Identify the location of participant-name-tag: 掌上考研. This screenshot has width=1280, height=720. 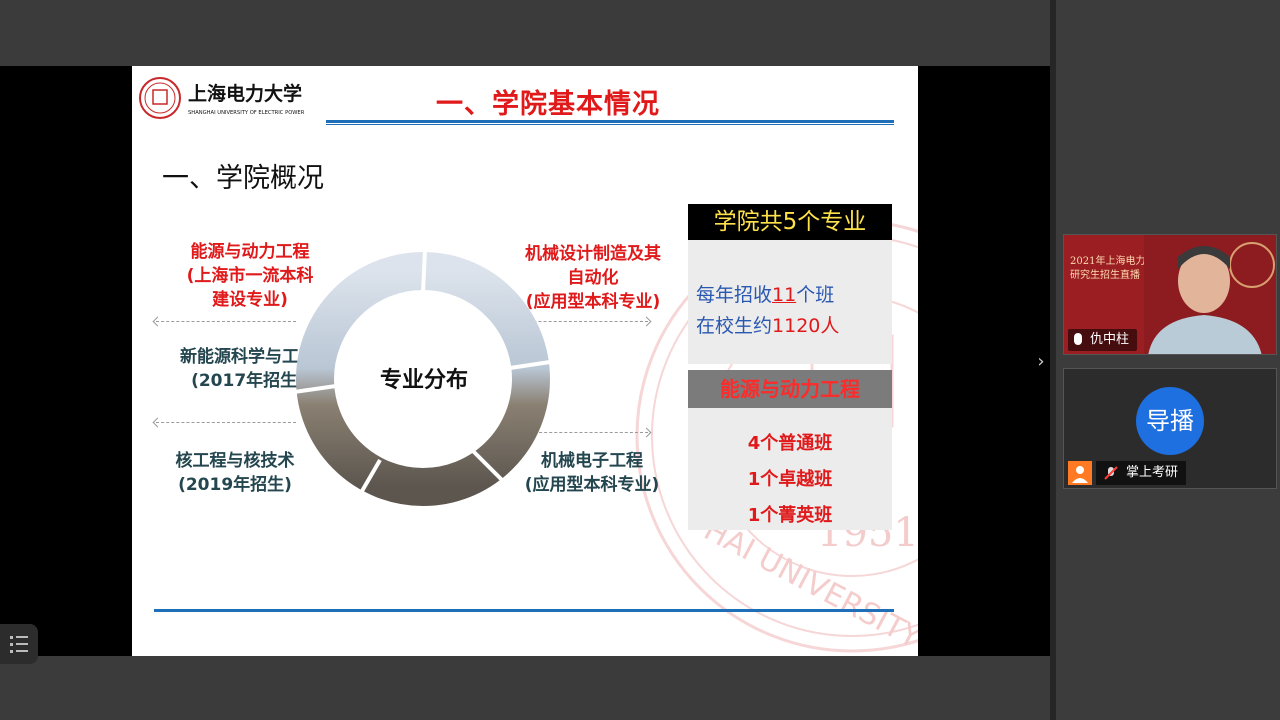
(1141, 473).